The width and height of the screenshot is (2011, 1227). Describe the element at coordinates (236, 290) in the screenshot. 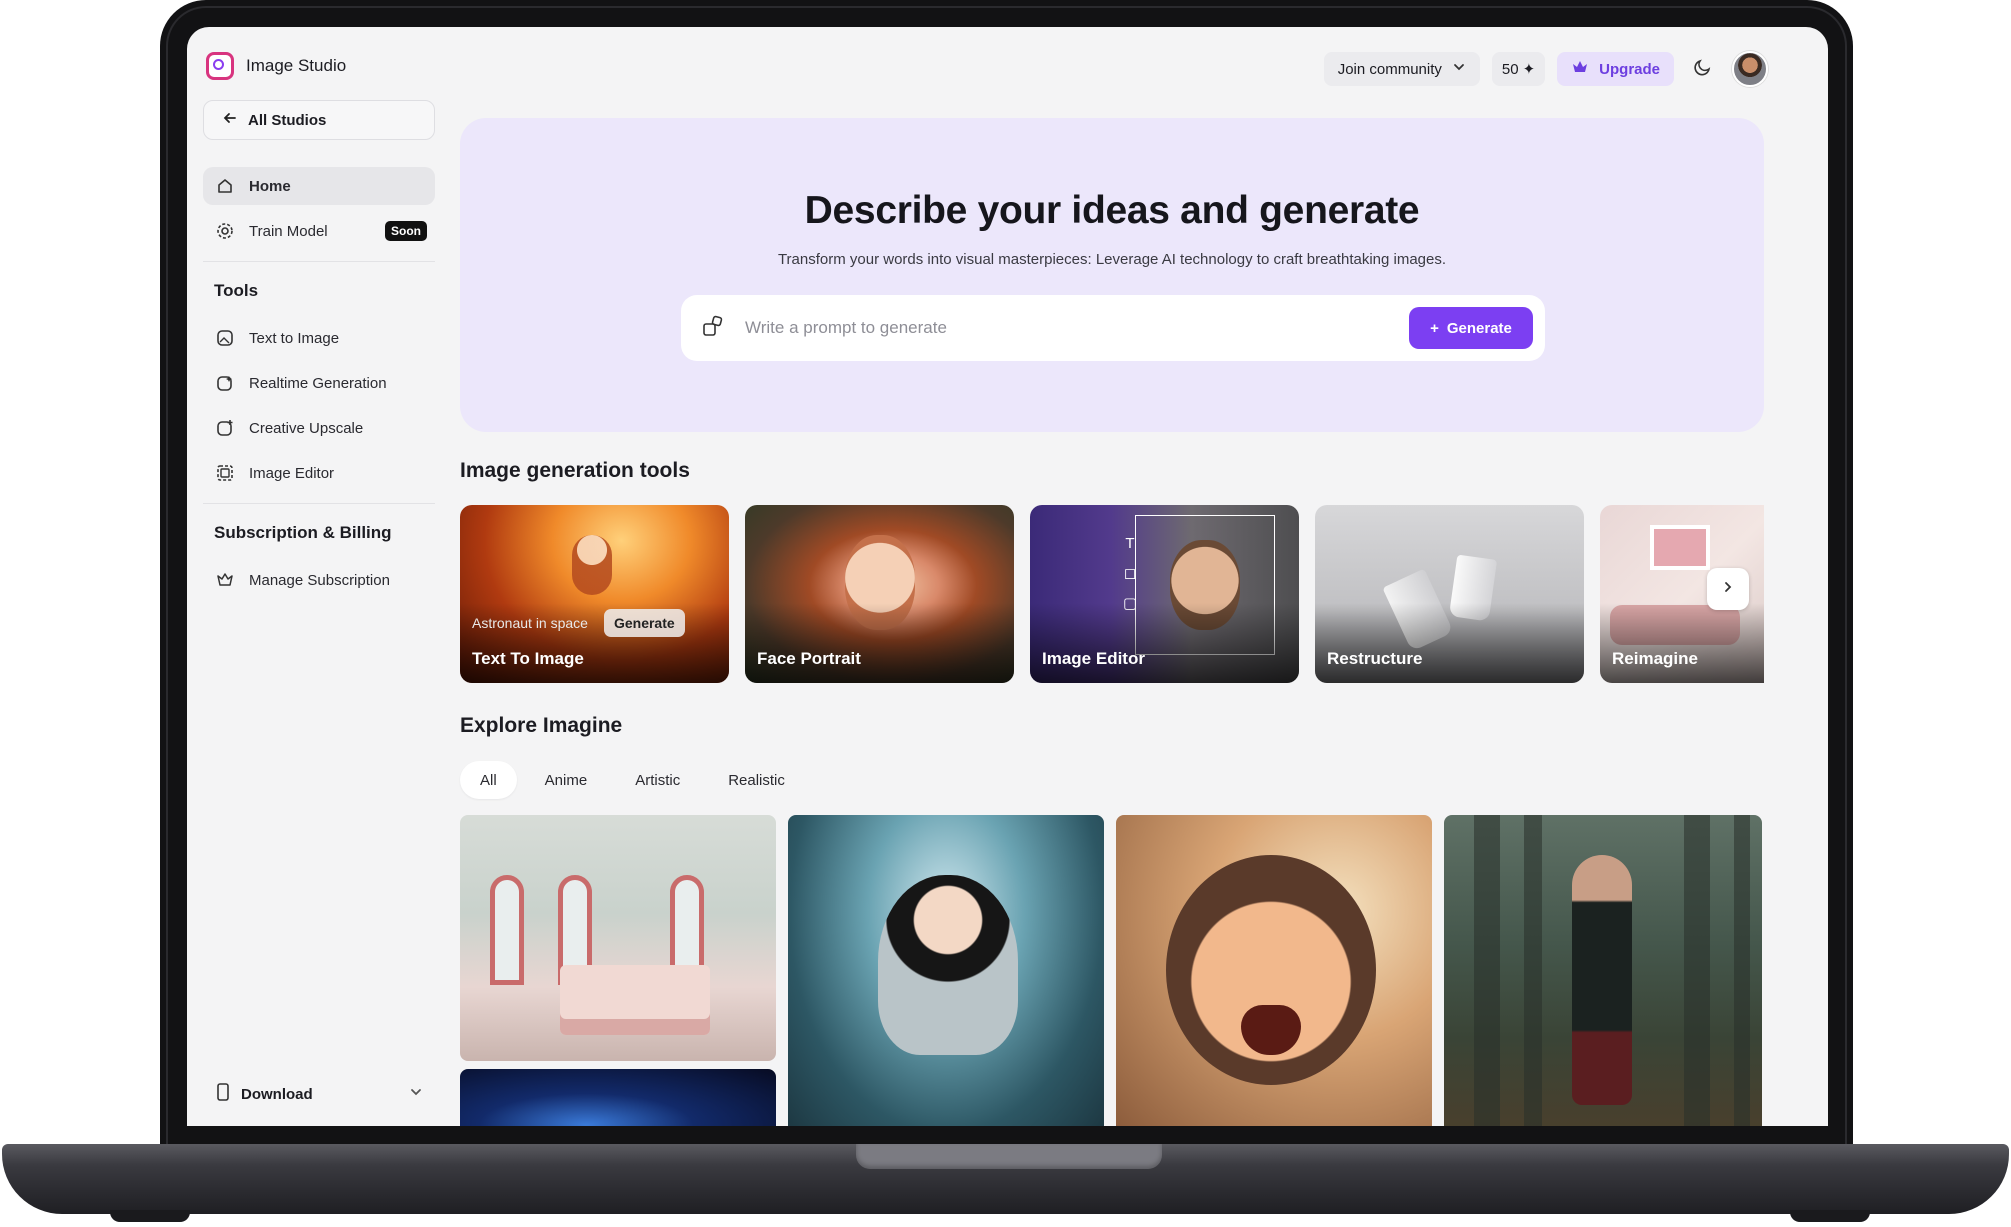

I see `tools-section-title: Tools` at that location.